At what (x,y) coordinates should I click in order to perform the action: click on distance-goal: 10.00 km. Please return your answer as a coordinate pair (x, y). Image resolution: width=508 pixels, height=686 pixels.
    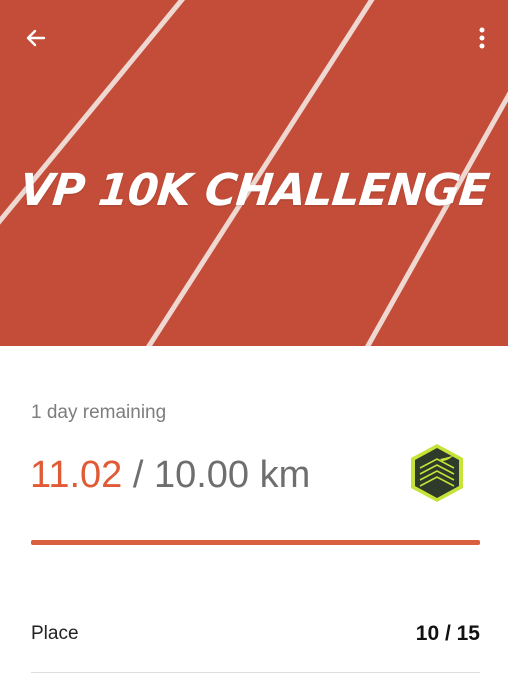
    Looking at the image, I should click on (232, 475).